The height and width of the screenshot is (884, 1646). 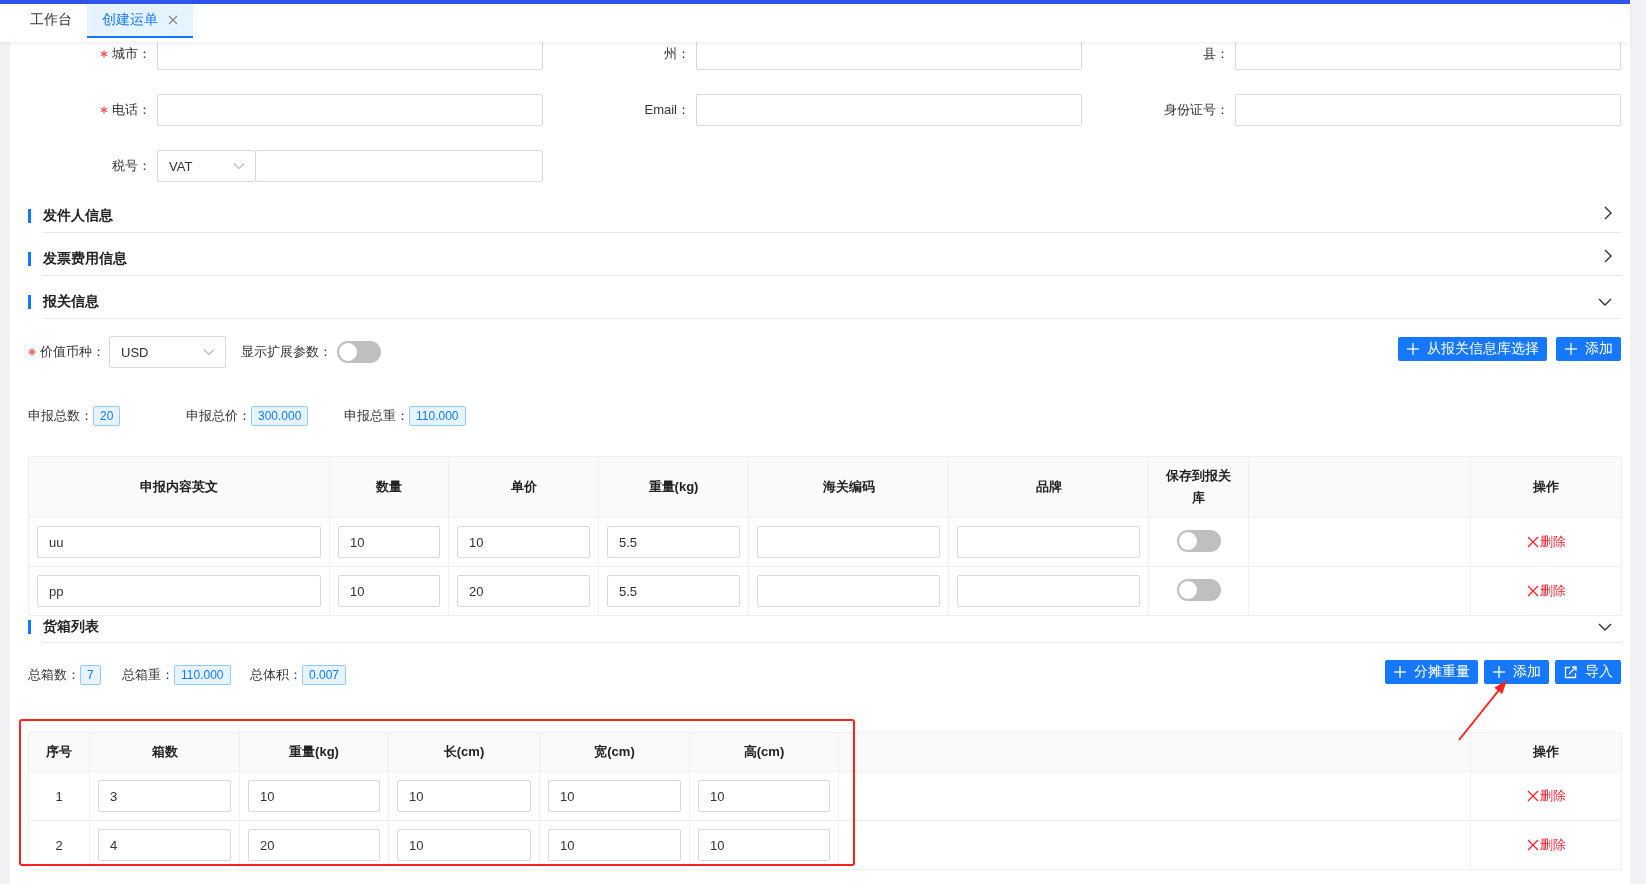 What do you see at coordinates (164, 796) in the screenshot?
I see `text-field: 3` at bounding box center [164, 796].